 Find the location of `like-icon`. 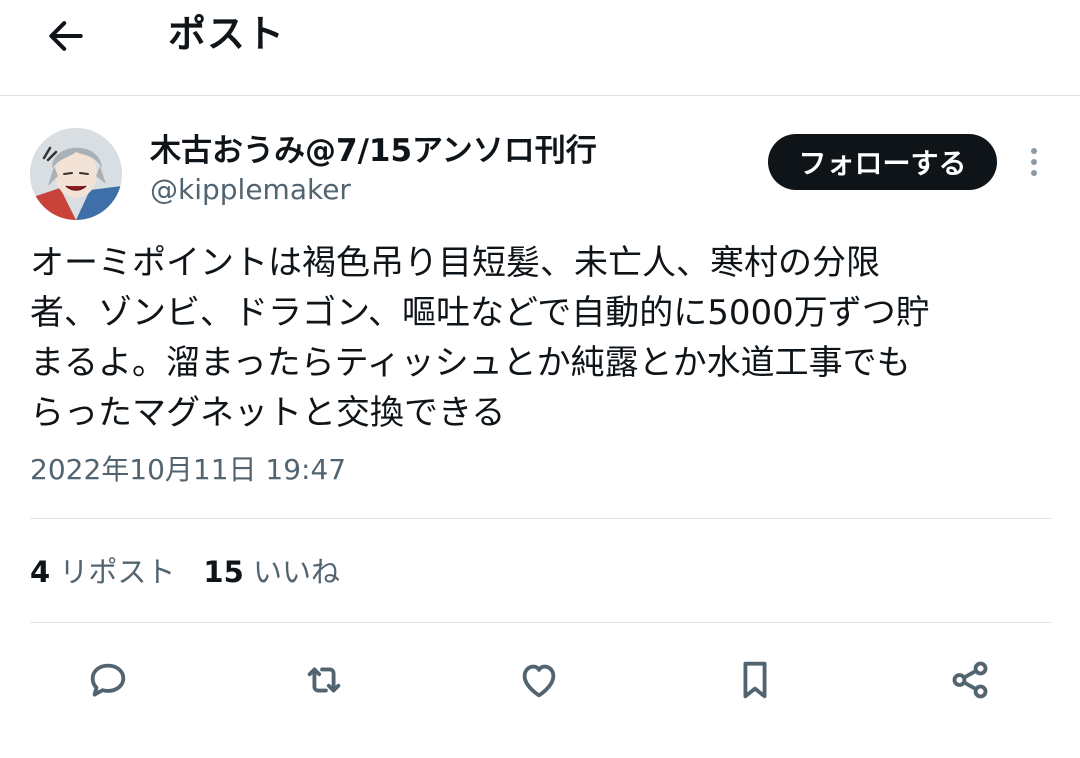

like-icon is located at coordinates (539, 681).